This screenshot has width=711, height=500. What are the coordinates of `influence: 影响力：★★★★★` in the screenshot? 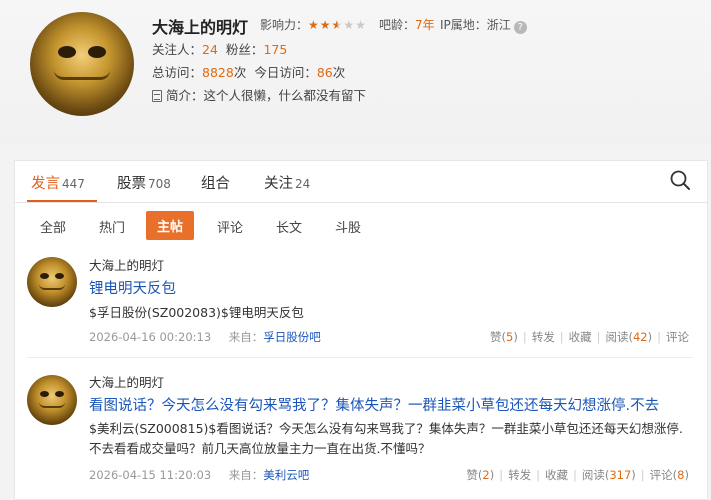 It's located at (313, 25).